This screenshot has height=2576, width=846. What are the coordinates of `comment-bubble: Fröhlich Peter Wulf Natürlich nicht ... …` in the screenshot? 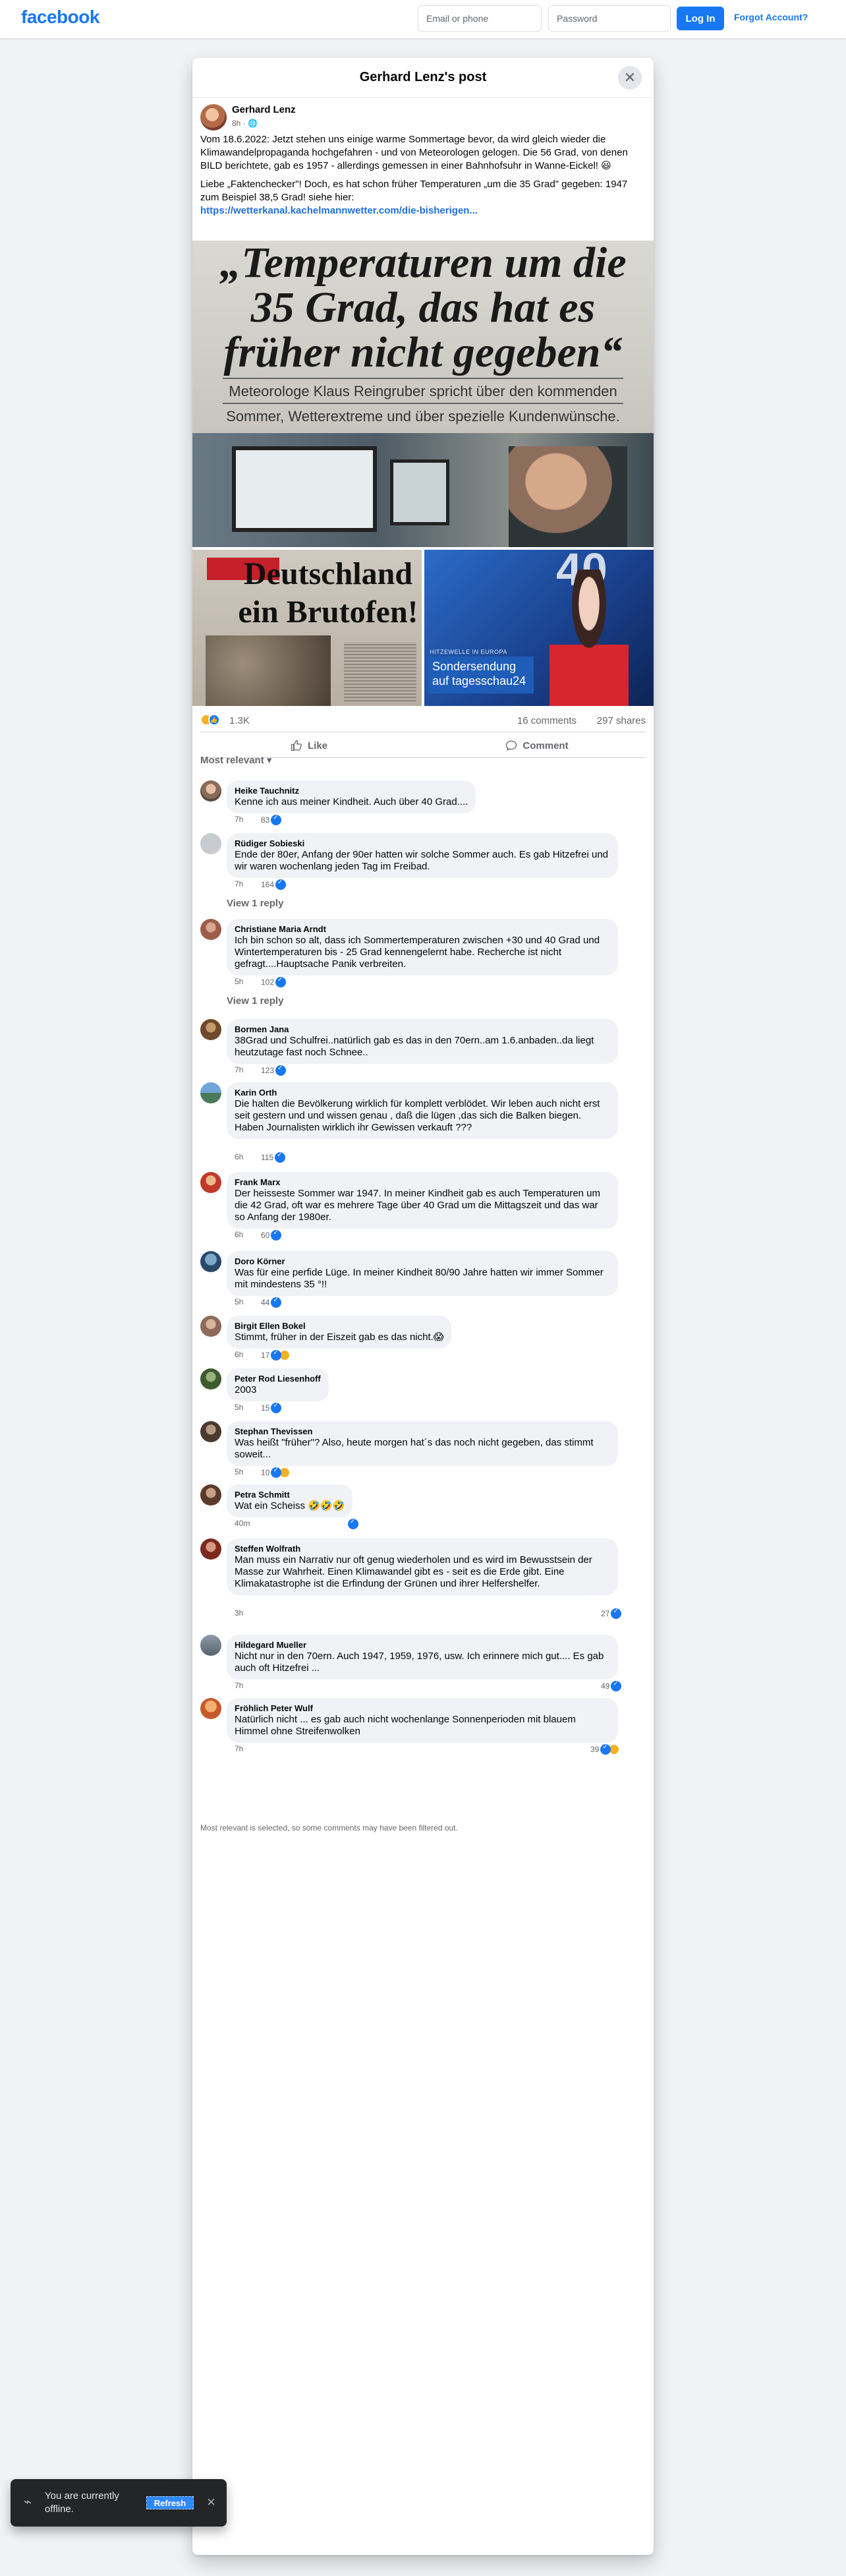 It's located at (422, 1720).